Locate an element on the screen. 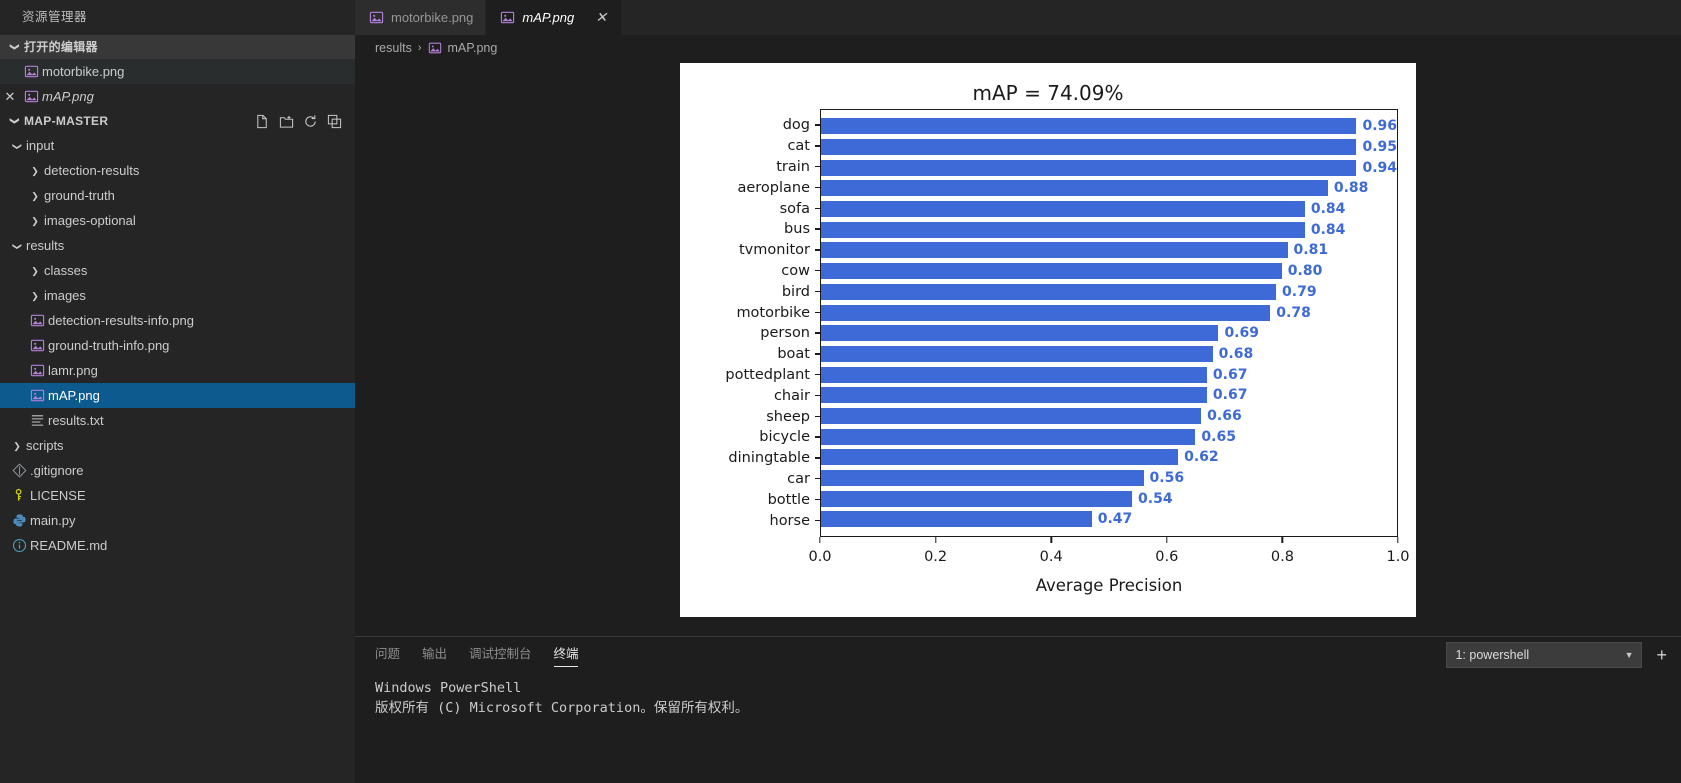  tree-item-classes: classes is located at coordinates (177, 270).